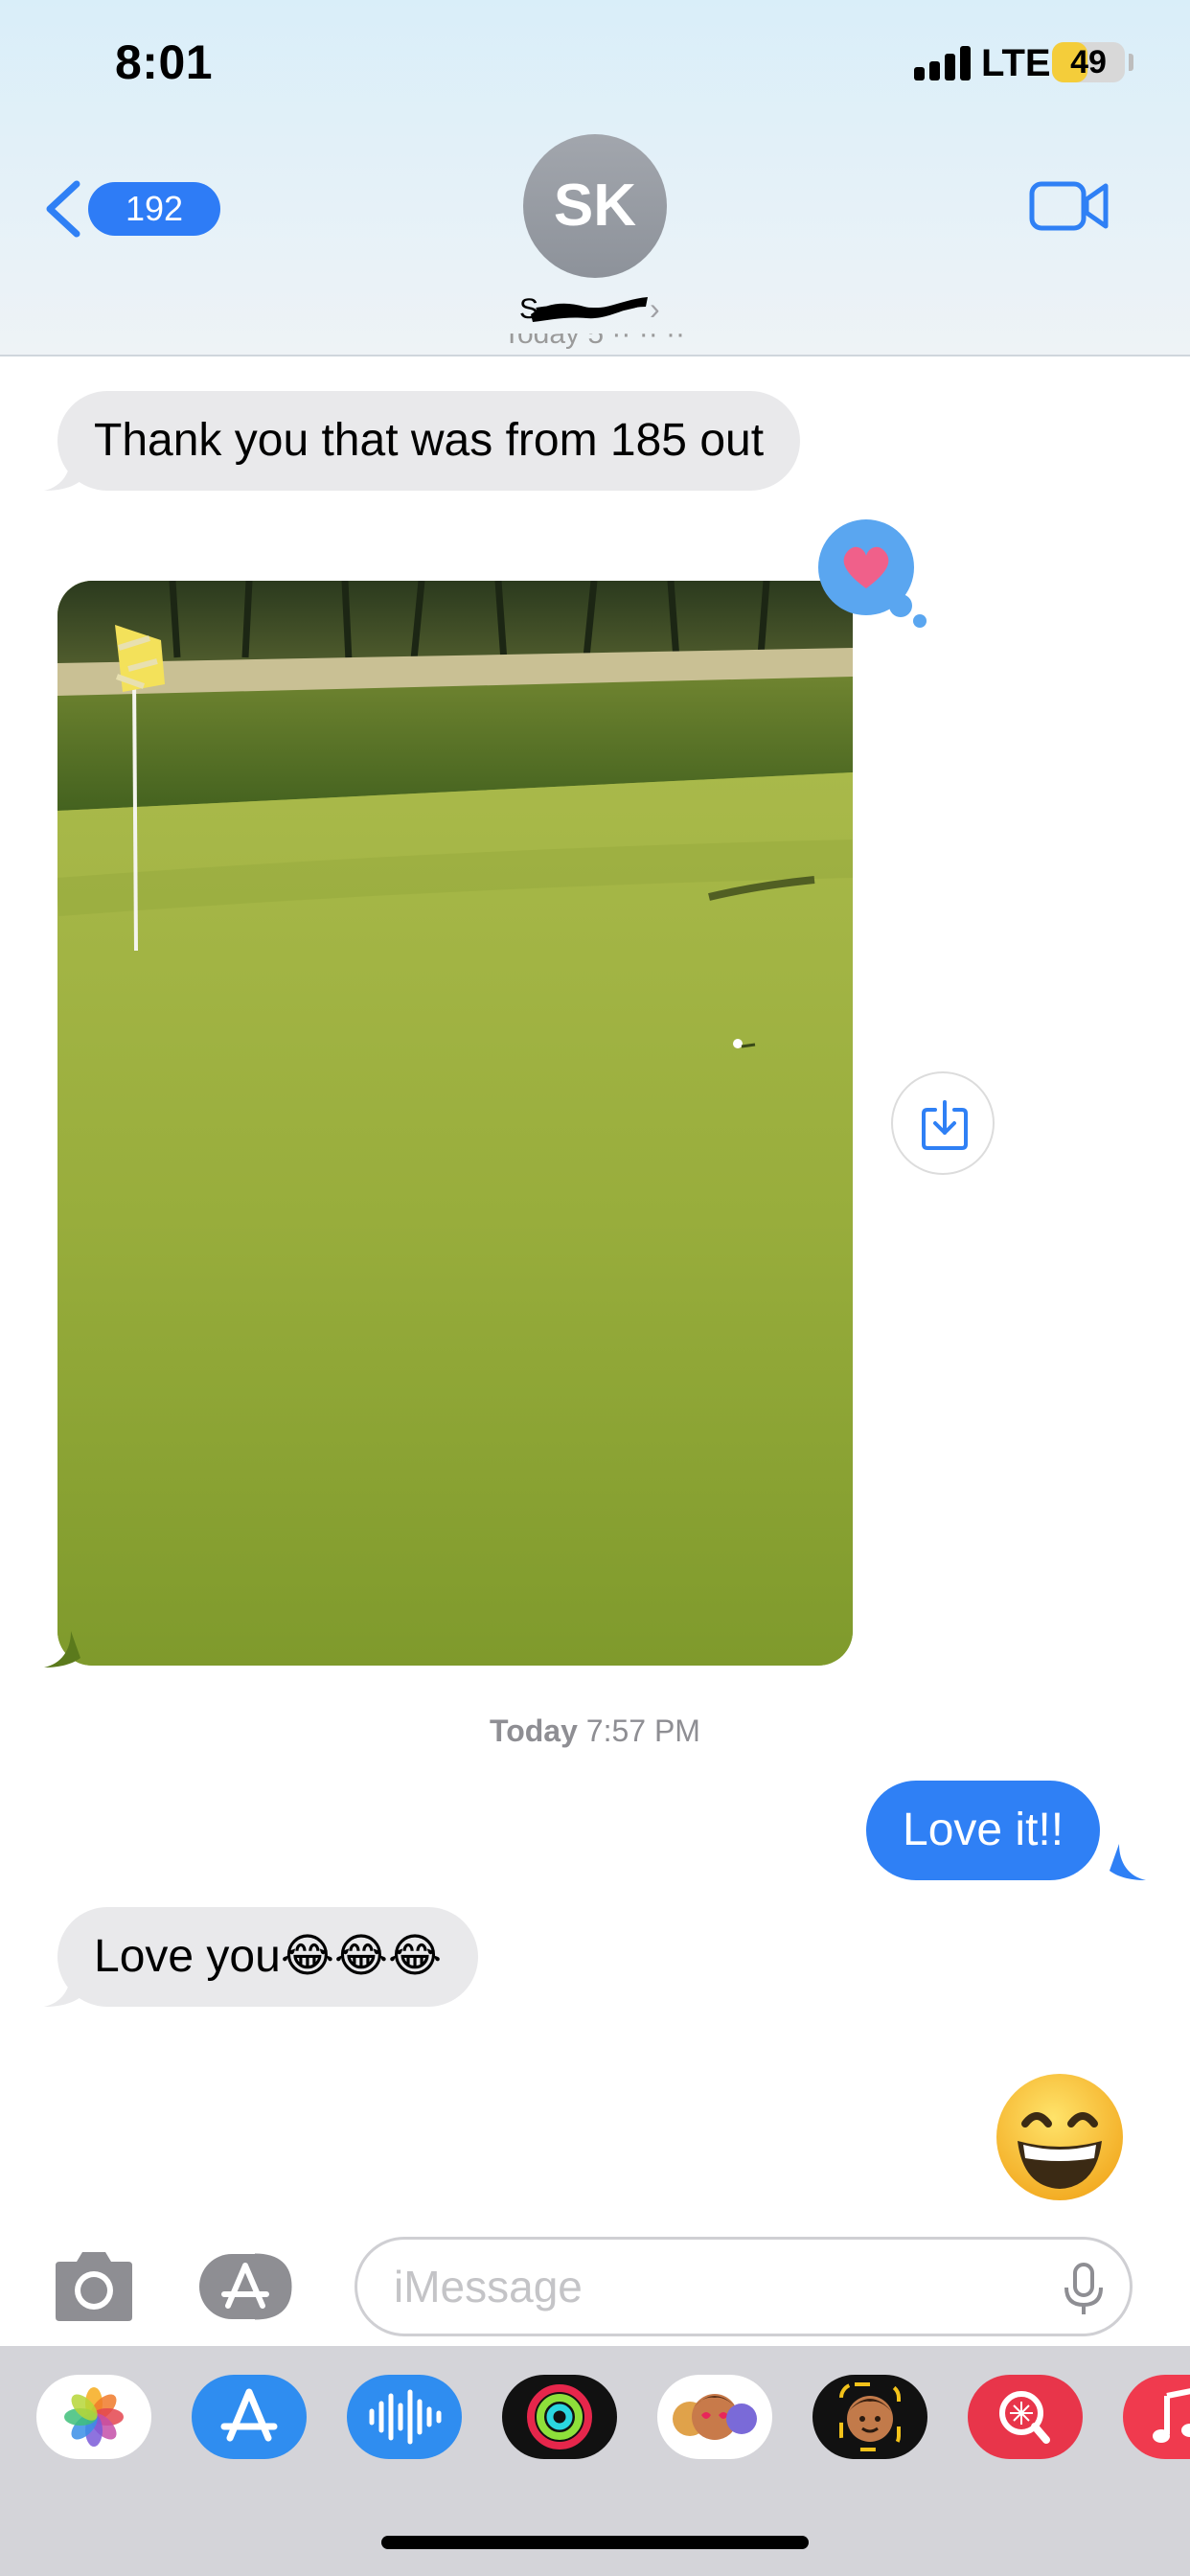 This screenshot has height=2576, width=1190. I want to click on unread-count-badge: 192, so click(154, 209).